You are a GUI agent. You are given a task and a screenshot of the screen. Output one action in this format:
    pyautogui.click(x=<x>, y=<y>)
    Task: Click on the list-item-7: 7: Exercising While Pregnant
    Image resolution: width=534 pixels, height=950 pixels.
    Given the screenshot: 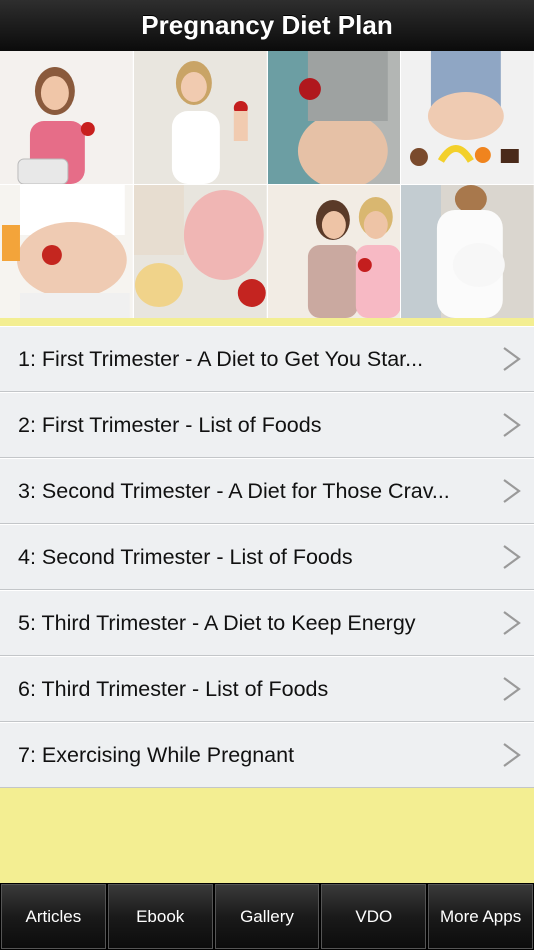 What is the action you would take?
    pyautogui.click(x=267, y=755)
    